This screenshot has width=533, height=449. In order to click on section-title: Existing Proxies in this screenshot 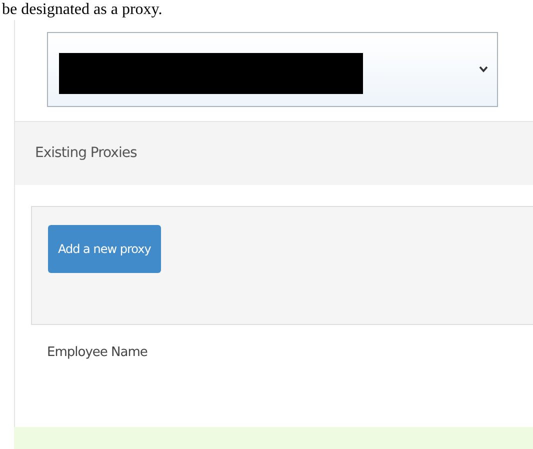, I will do `click(86, 154)`.